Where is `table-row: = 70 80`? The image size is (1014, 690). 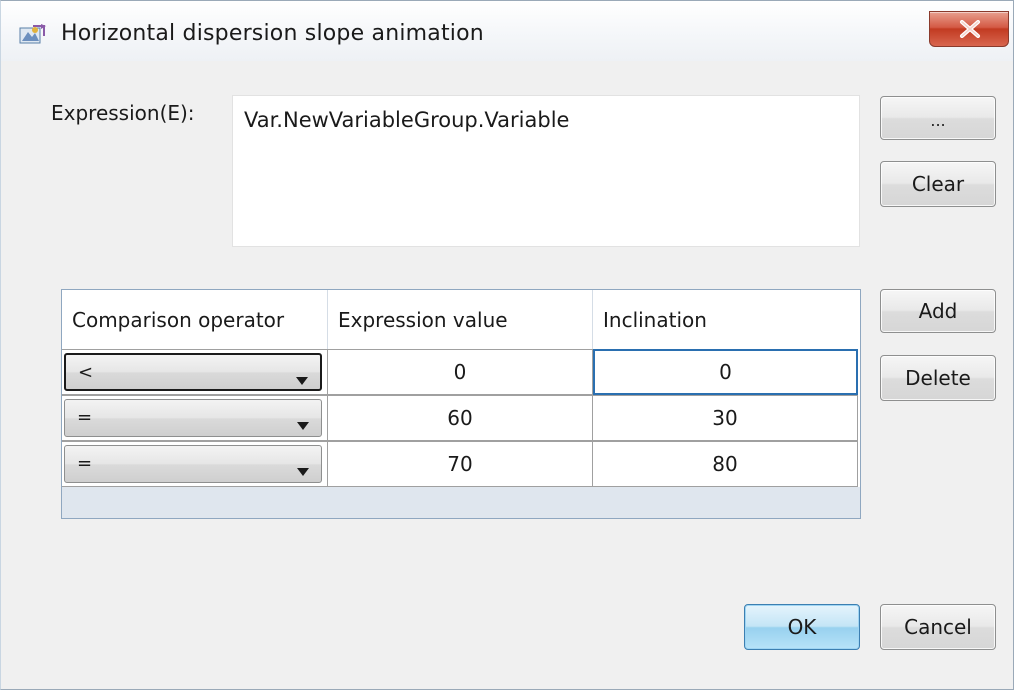
table-row: = 70 80 is located at coordinates (461, 464).